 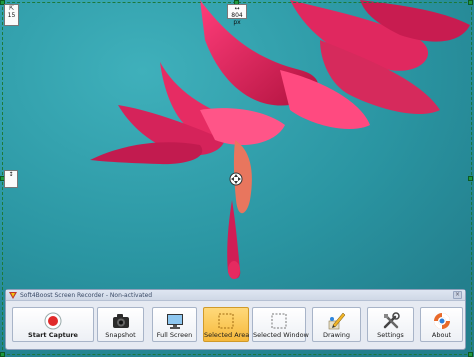 What do you see at coordinates (457, 295) in the screenshot?
I see `close-button: ×` at bounding box center [457, 295].